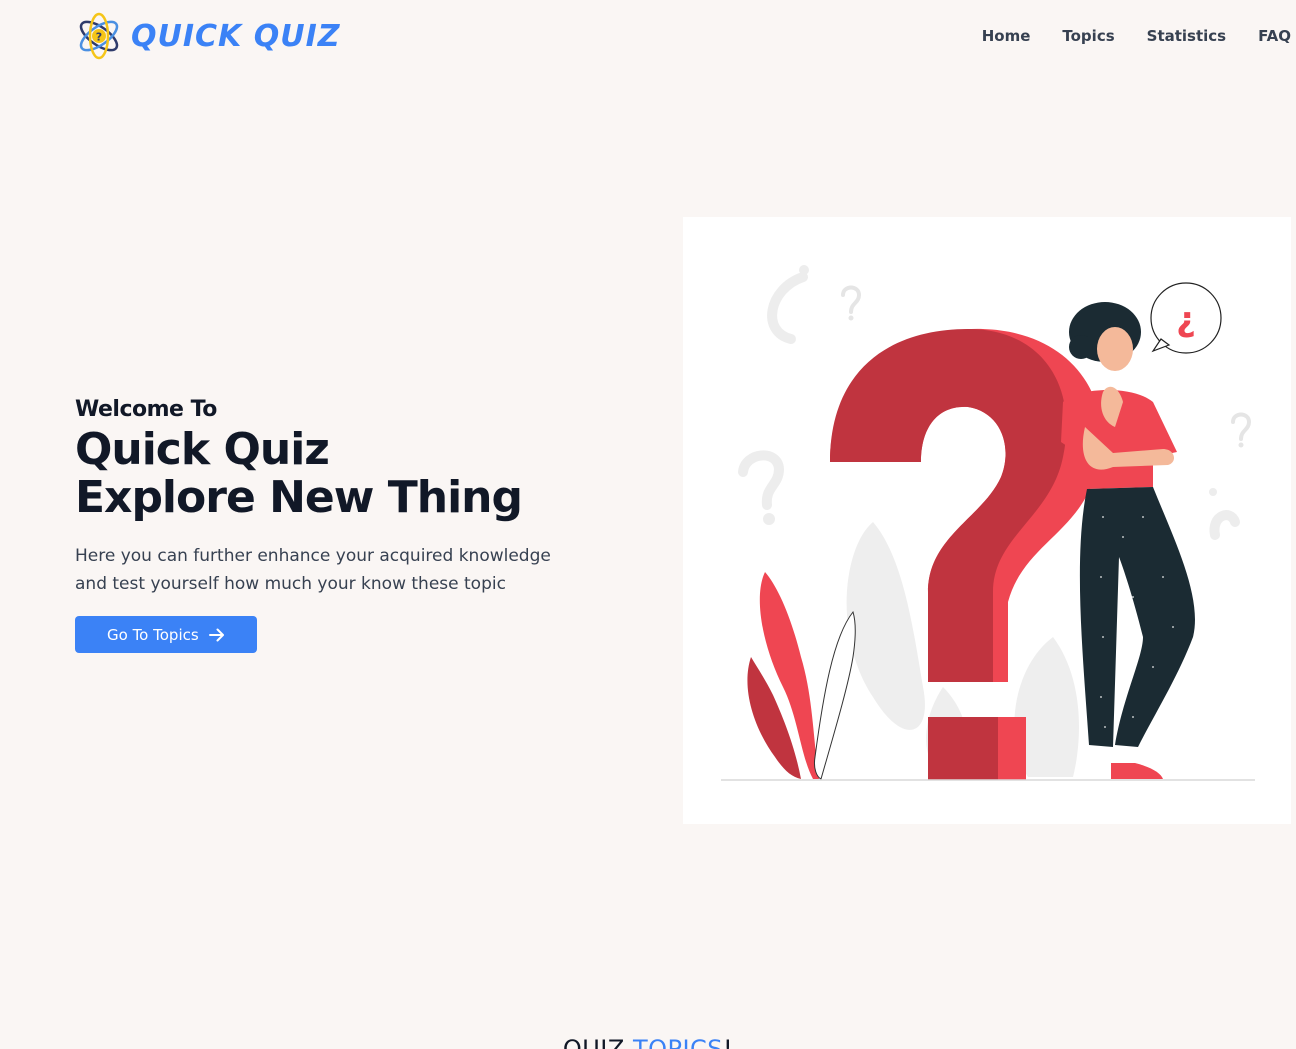  Describe the element at coordinates (1186, 320) in the screenshot. I see `speech-bubble-text: ¿` at that location.